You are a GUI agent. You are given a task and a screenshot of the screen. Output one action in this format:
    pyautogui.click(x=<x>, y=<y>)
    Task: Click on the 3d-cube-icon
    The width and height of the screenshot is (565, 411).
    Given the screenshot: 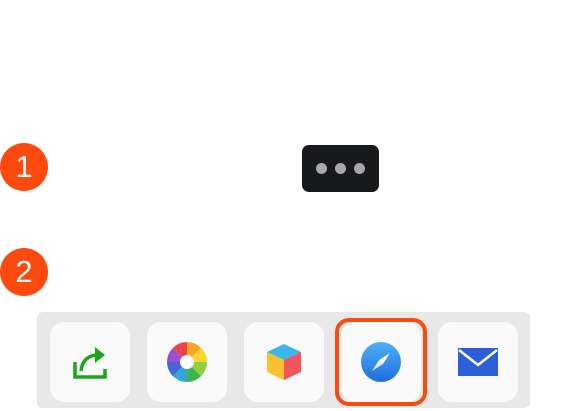 What is the action you would take?
    pyautogui.click(x=284, y=362)
    